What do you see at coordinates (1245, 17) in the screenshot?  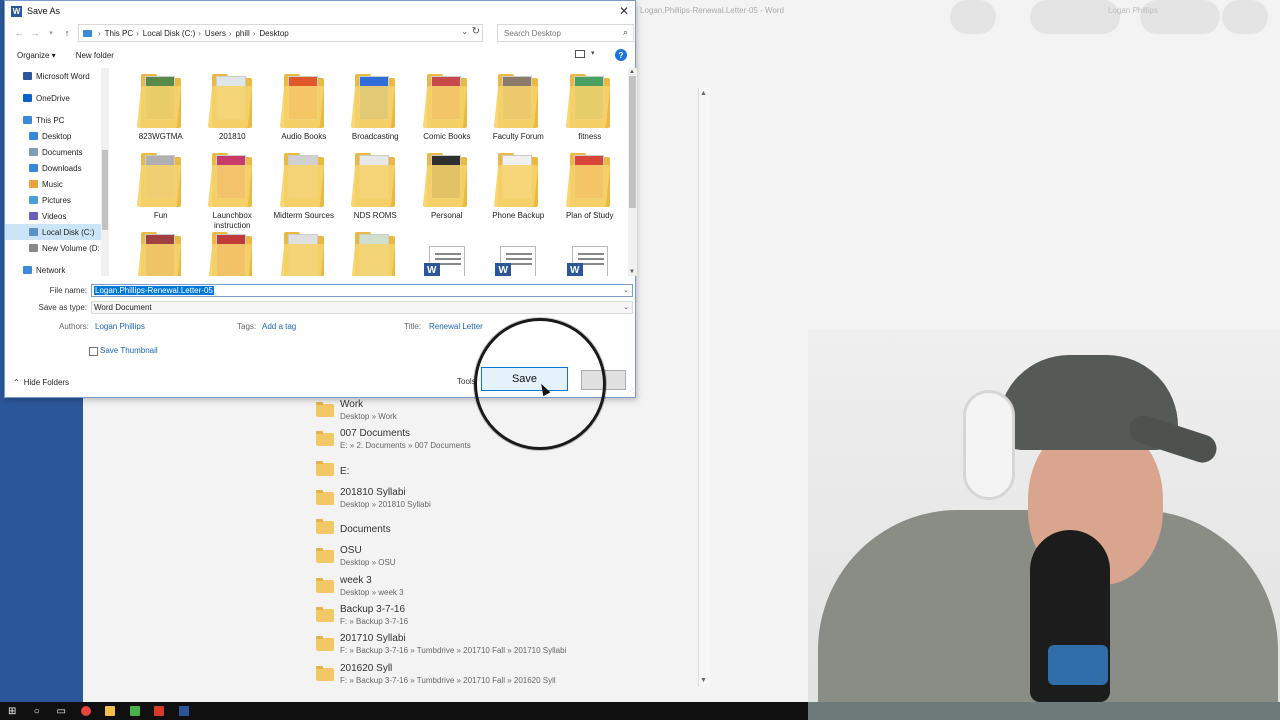 I see `blurred-icon` at bounding box center [1245, 17].